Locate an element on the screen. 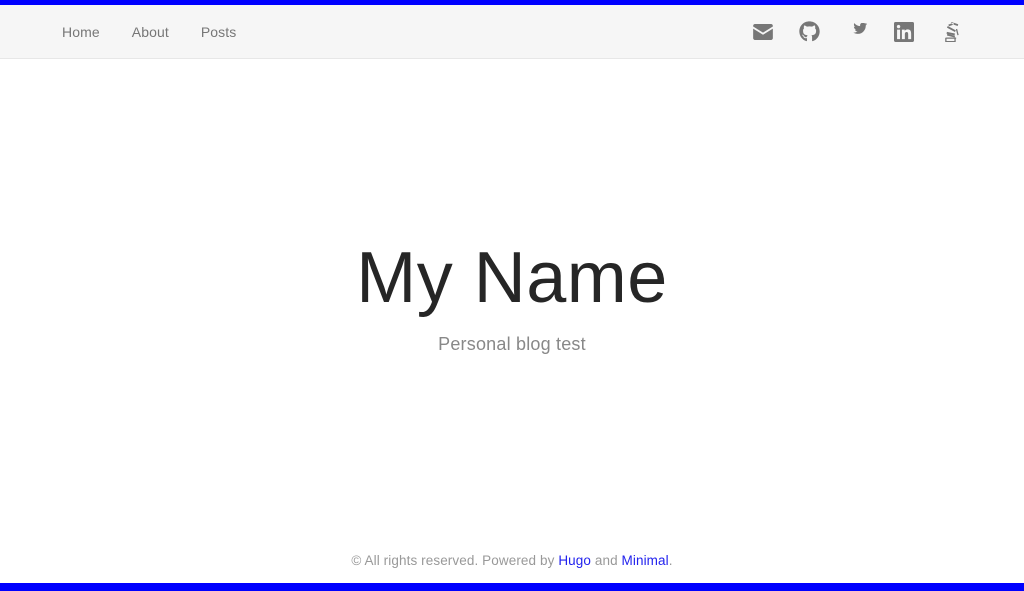 The width and height of the screenshot is (1024, 591). page-title: My Name is located at coordinates (512, 277).